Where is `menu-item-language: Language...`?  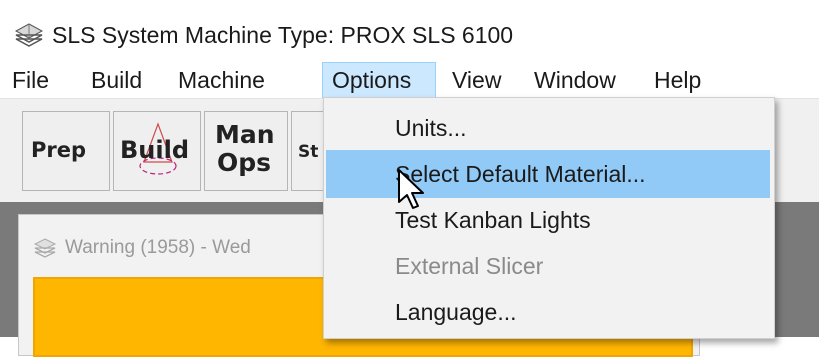
menu-item-language: Language... is located at coordinates (549, 312).